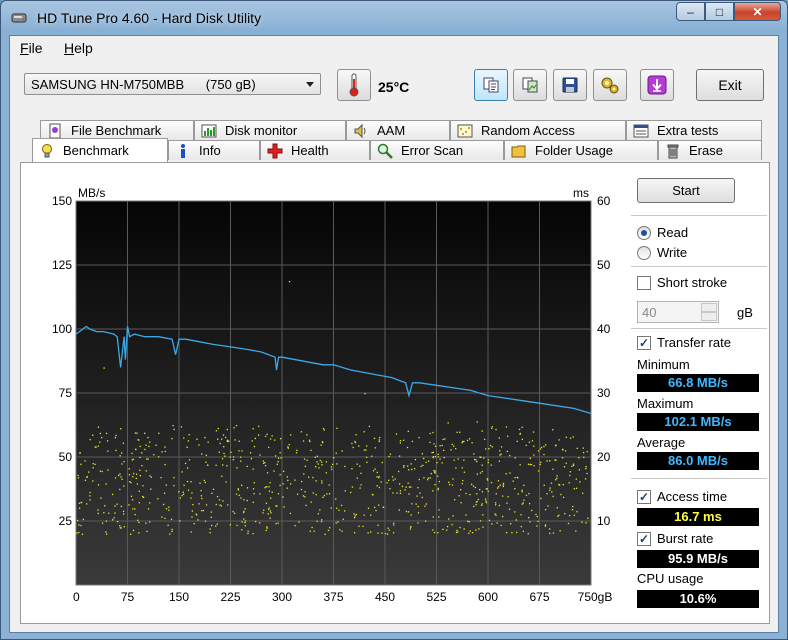 Image resolution: width=788 pixels, height=640 pixels. Describe the element at coordinates (694, 130) in the screenshot. I see `tab-extra-tests: Extra tests` at that location.